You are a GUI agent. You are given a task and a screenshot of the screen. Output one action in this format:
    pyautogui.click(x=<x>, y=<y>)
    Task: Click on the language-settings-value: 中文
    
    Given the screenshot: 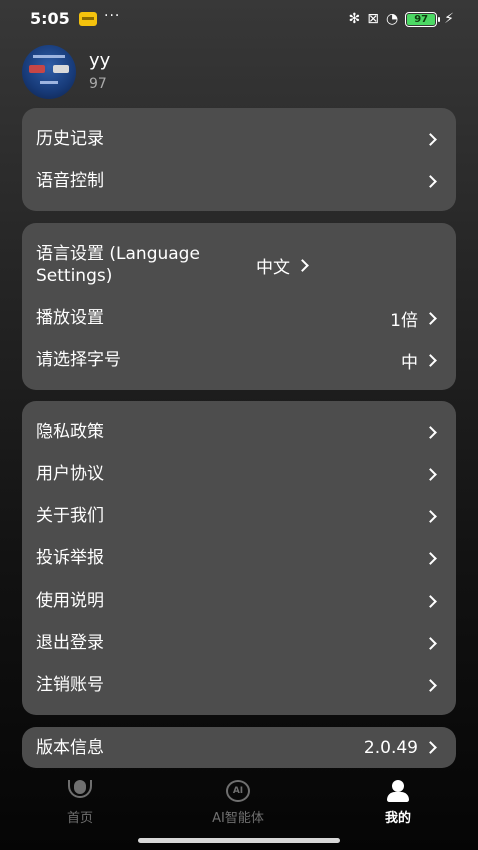 What is the action you would take?
    pyautogui.click(x=273, y=267)
    